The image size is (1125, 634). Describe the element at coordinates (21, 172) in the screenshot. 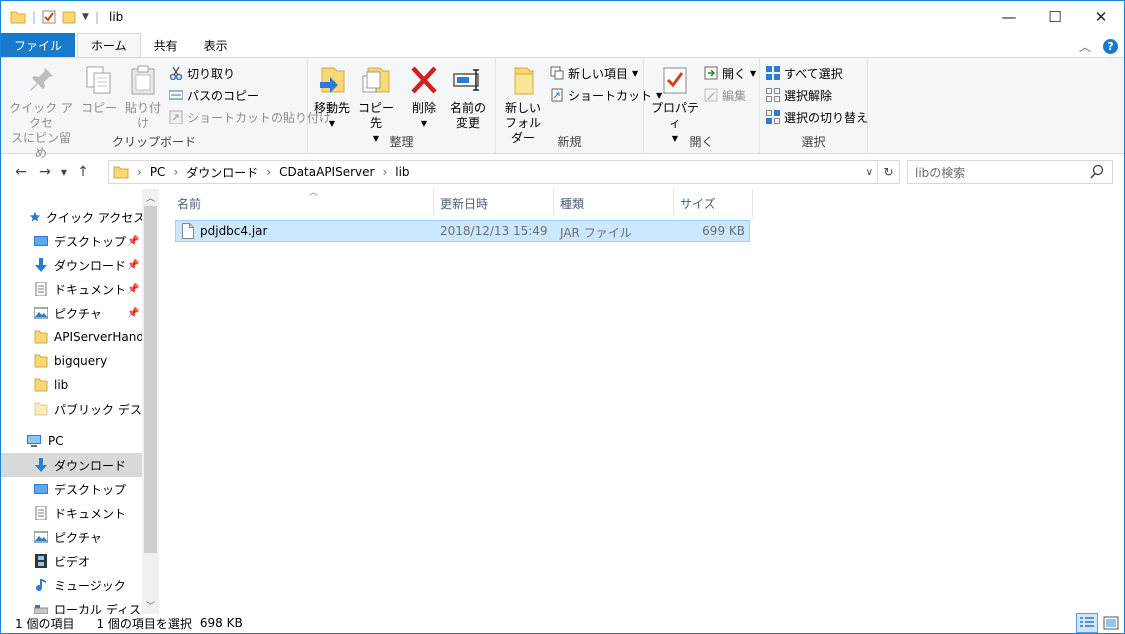

I see `back-arrow-icon: ←` at that location.